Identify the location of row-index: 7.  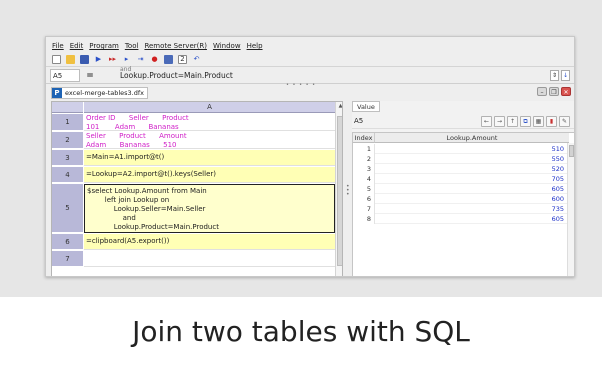
(364, 209).